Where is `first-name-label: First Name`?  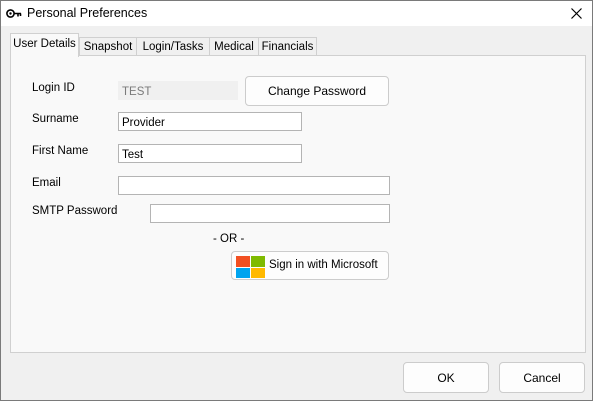 first-name-label: First Name is located at coordinates (60, 151).